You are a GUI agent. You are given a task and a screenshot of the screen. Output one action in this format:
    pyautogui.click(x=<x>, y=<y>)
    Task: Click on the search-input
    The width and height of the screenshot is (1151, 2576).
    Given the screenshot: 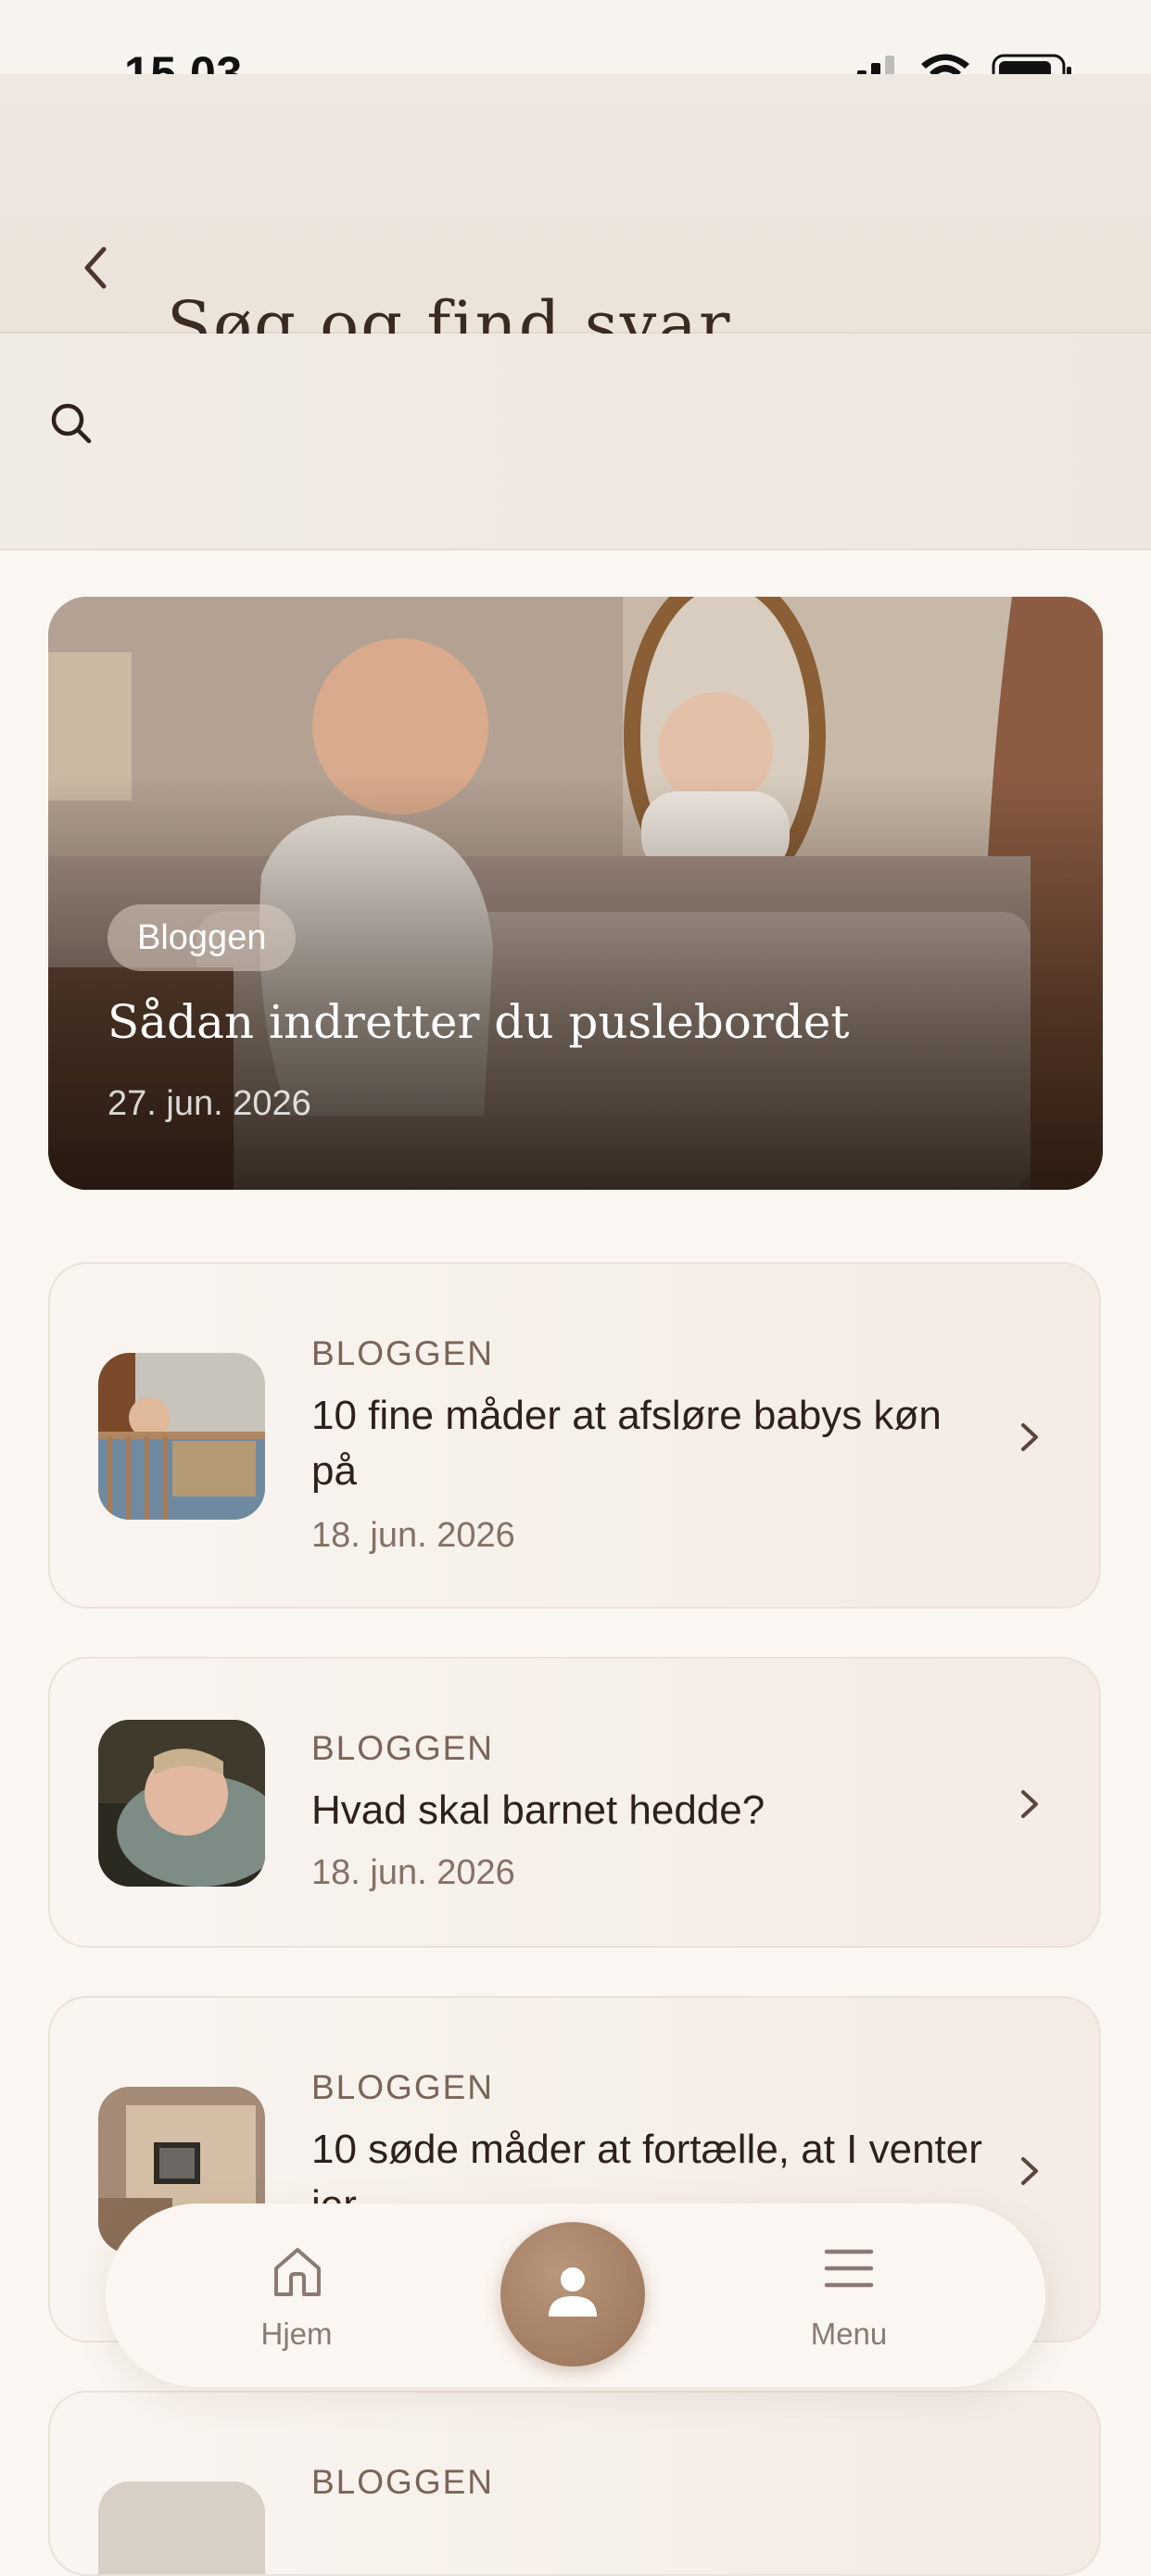 What is the action you would take?
    pyautogui.click(x=604, y=425)
    